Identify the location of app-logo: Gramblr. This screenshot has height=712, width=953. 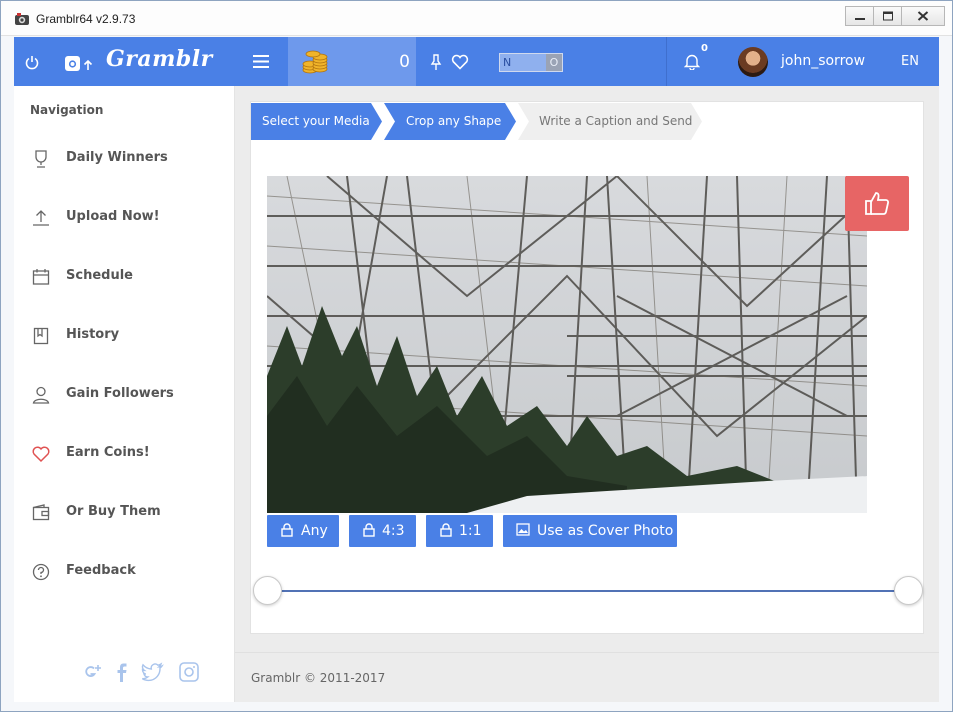
(159, 59).